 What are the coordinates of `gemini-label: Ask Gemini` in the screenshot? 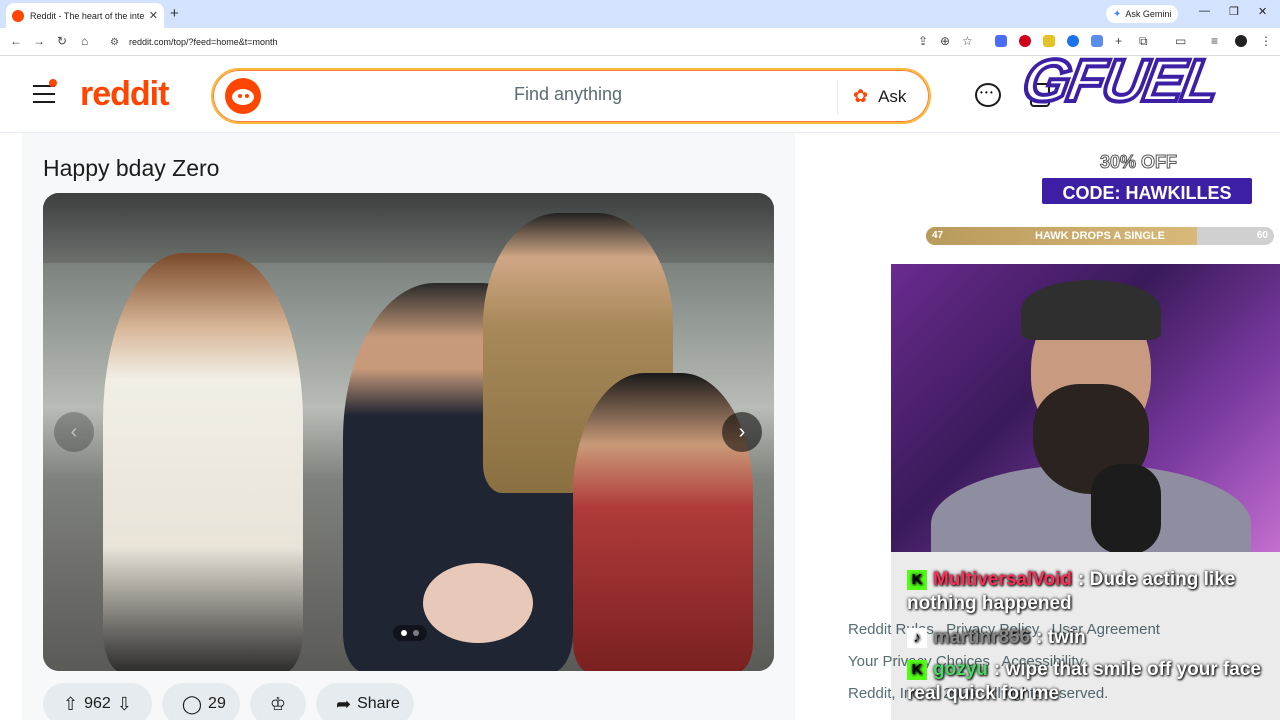 It's located at (1148, 14).